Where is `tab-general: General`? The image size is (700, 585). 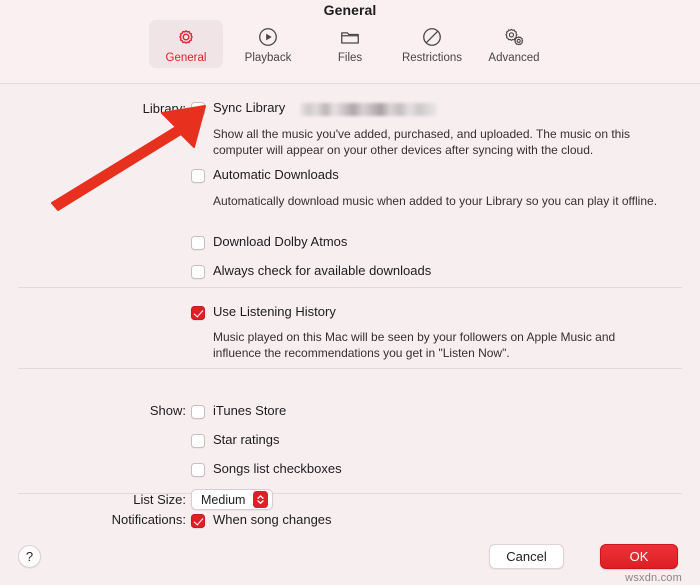 tab-general: General is located at coordinates (186, 44).